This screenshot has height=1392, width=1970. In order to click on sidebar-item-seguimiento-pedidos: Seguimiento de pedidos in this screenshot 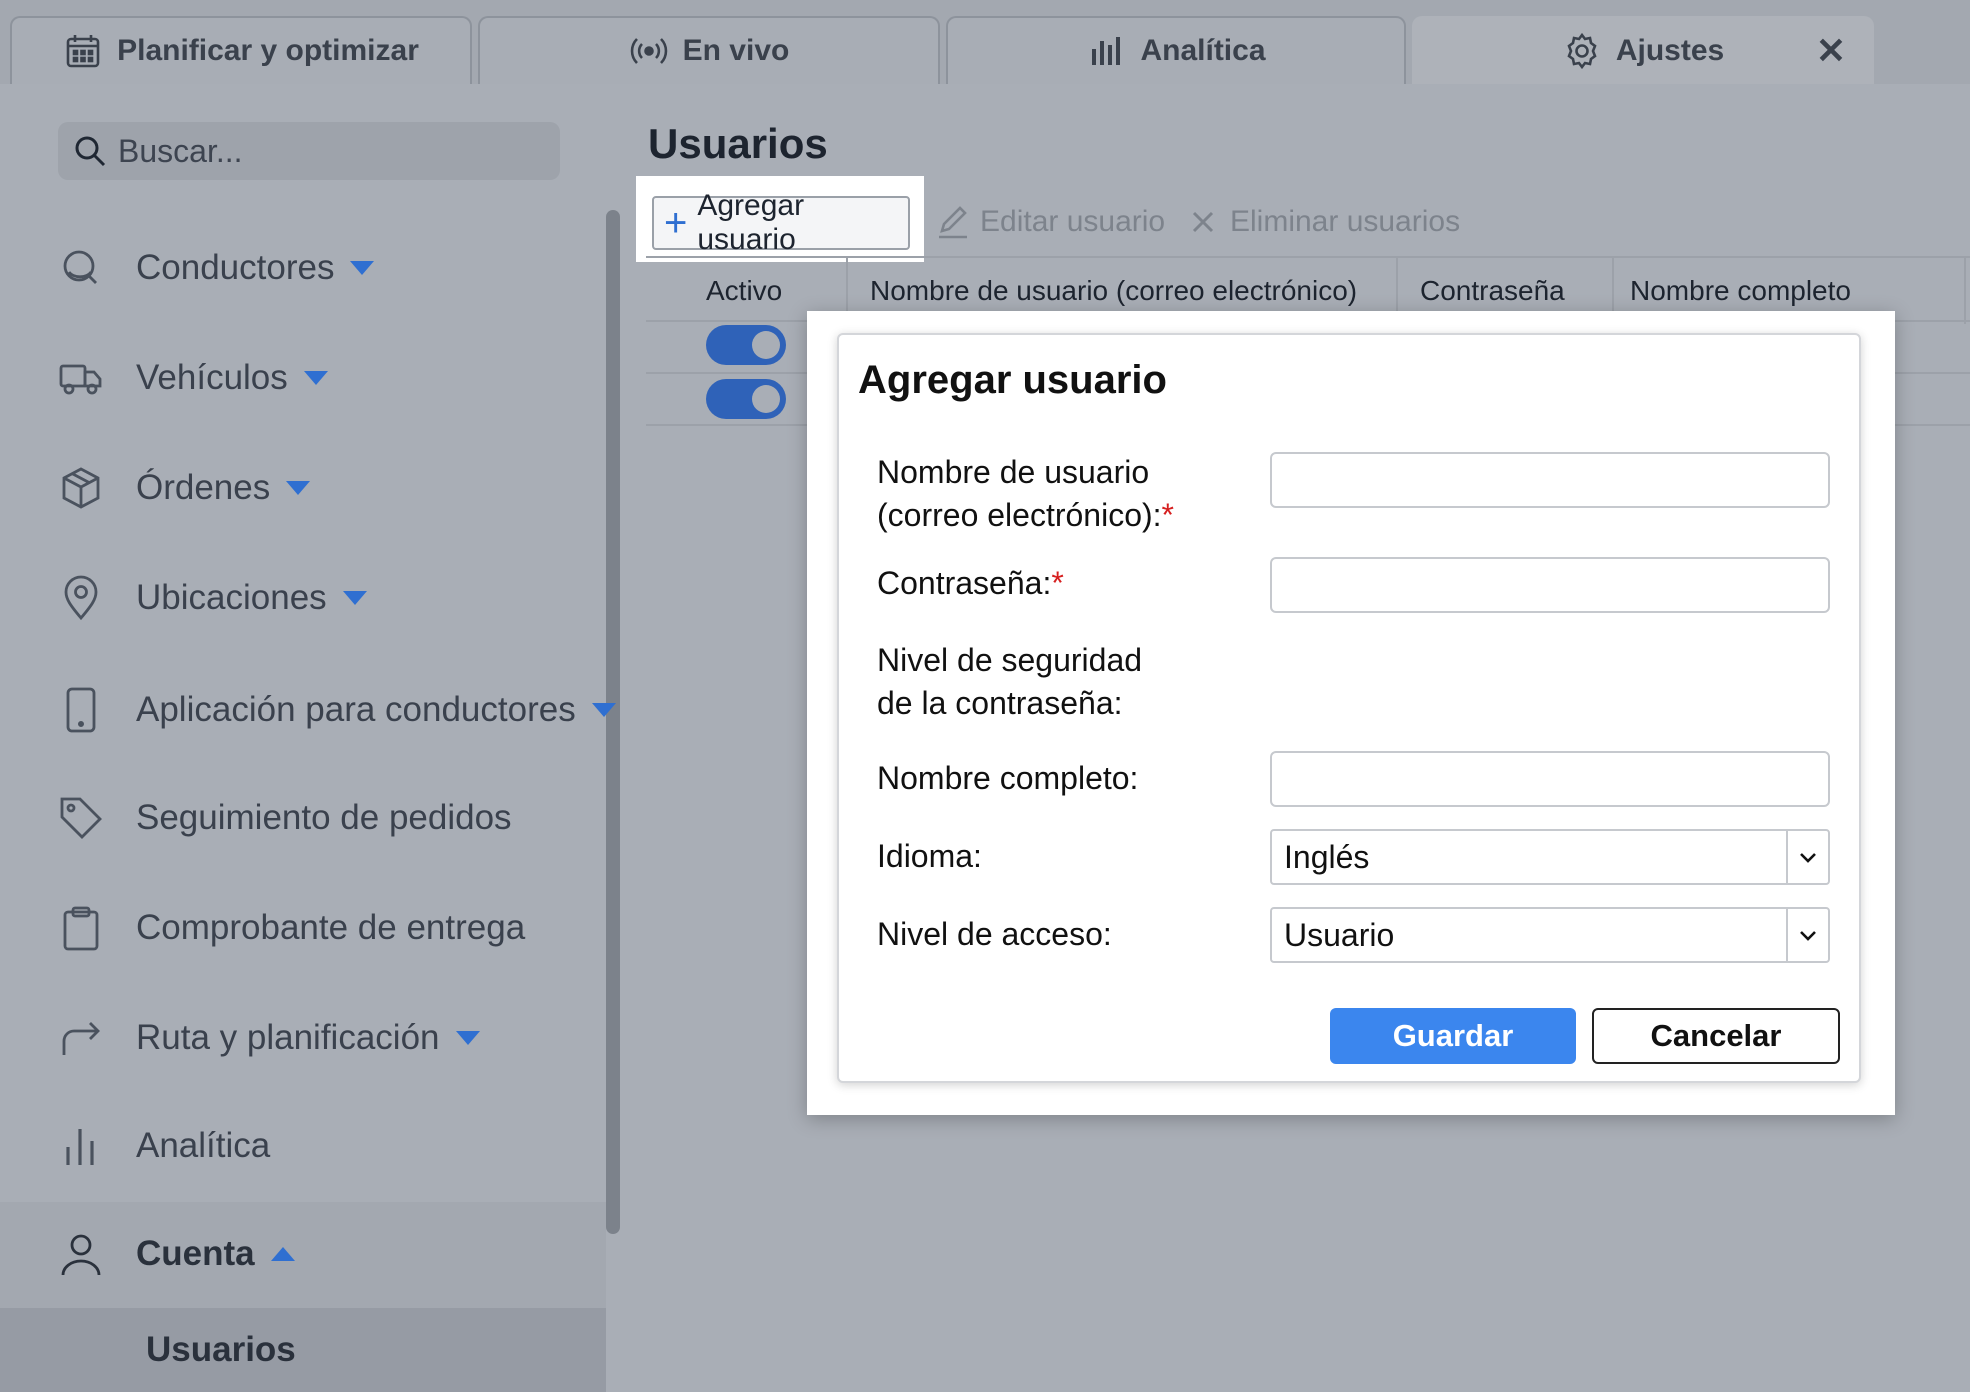, I will do `click(285, 818)`.